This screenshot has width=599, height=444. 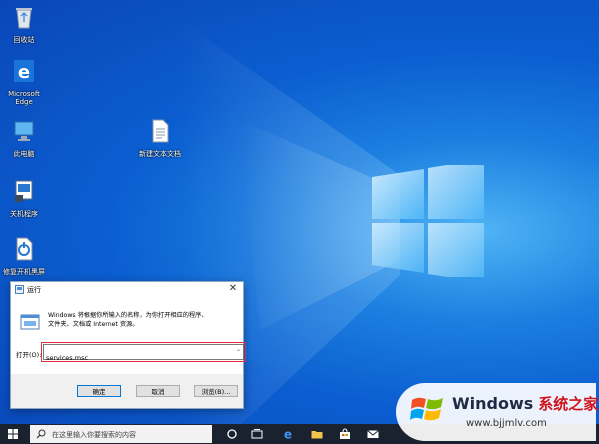 I want to click on close-icon: ✕, so click(x=233, y=288).